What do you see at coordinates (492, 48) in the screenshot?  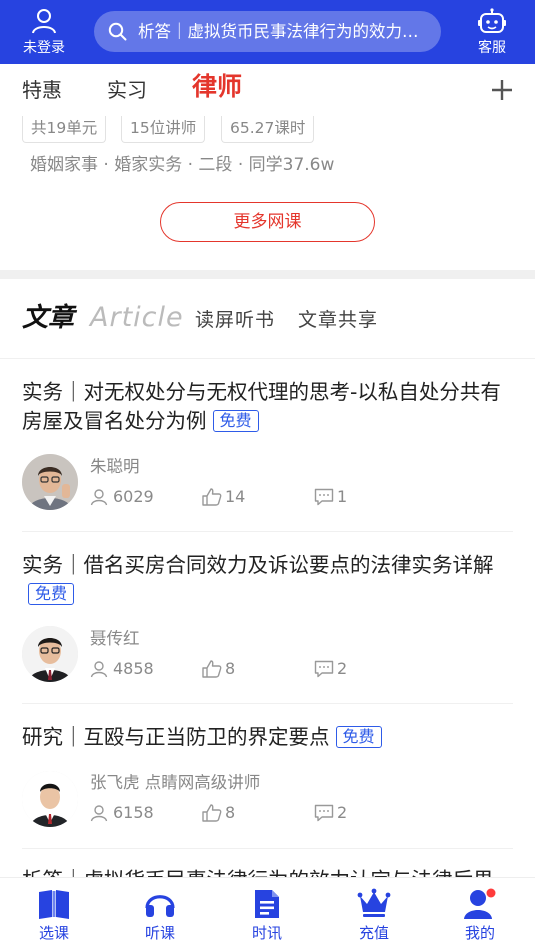 I see `customer-service-label: 客服` at bounding box center [492, 48].